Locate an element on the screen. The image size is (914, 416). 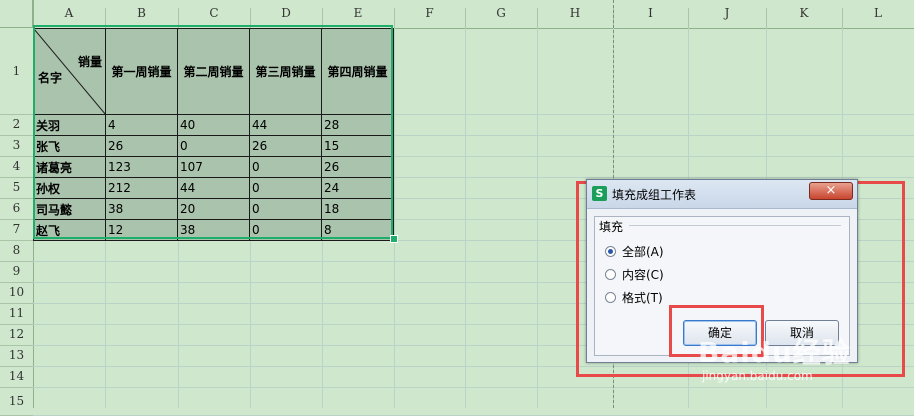
radio-label: 内容(C) is located at coordinates (643, 275).